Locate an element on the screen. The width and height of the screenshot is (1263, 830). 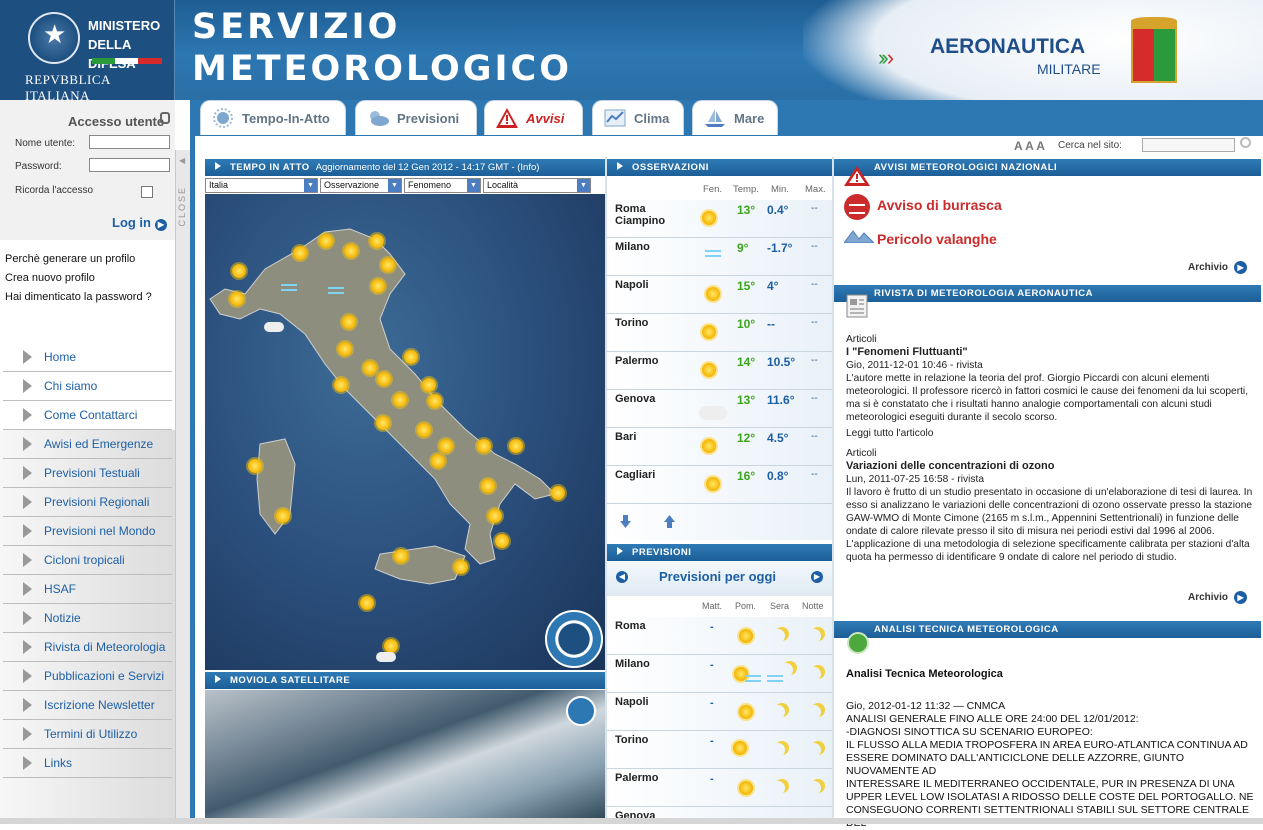
close-sidebar-handle: ◀ CLOSE is located at coordinates (182, 485).